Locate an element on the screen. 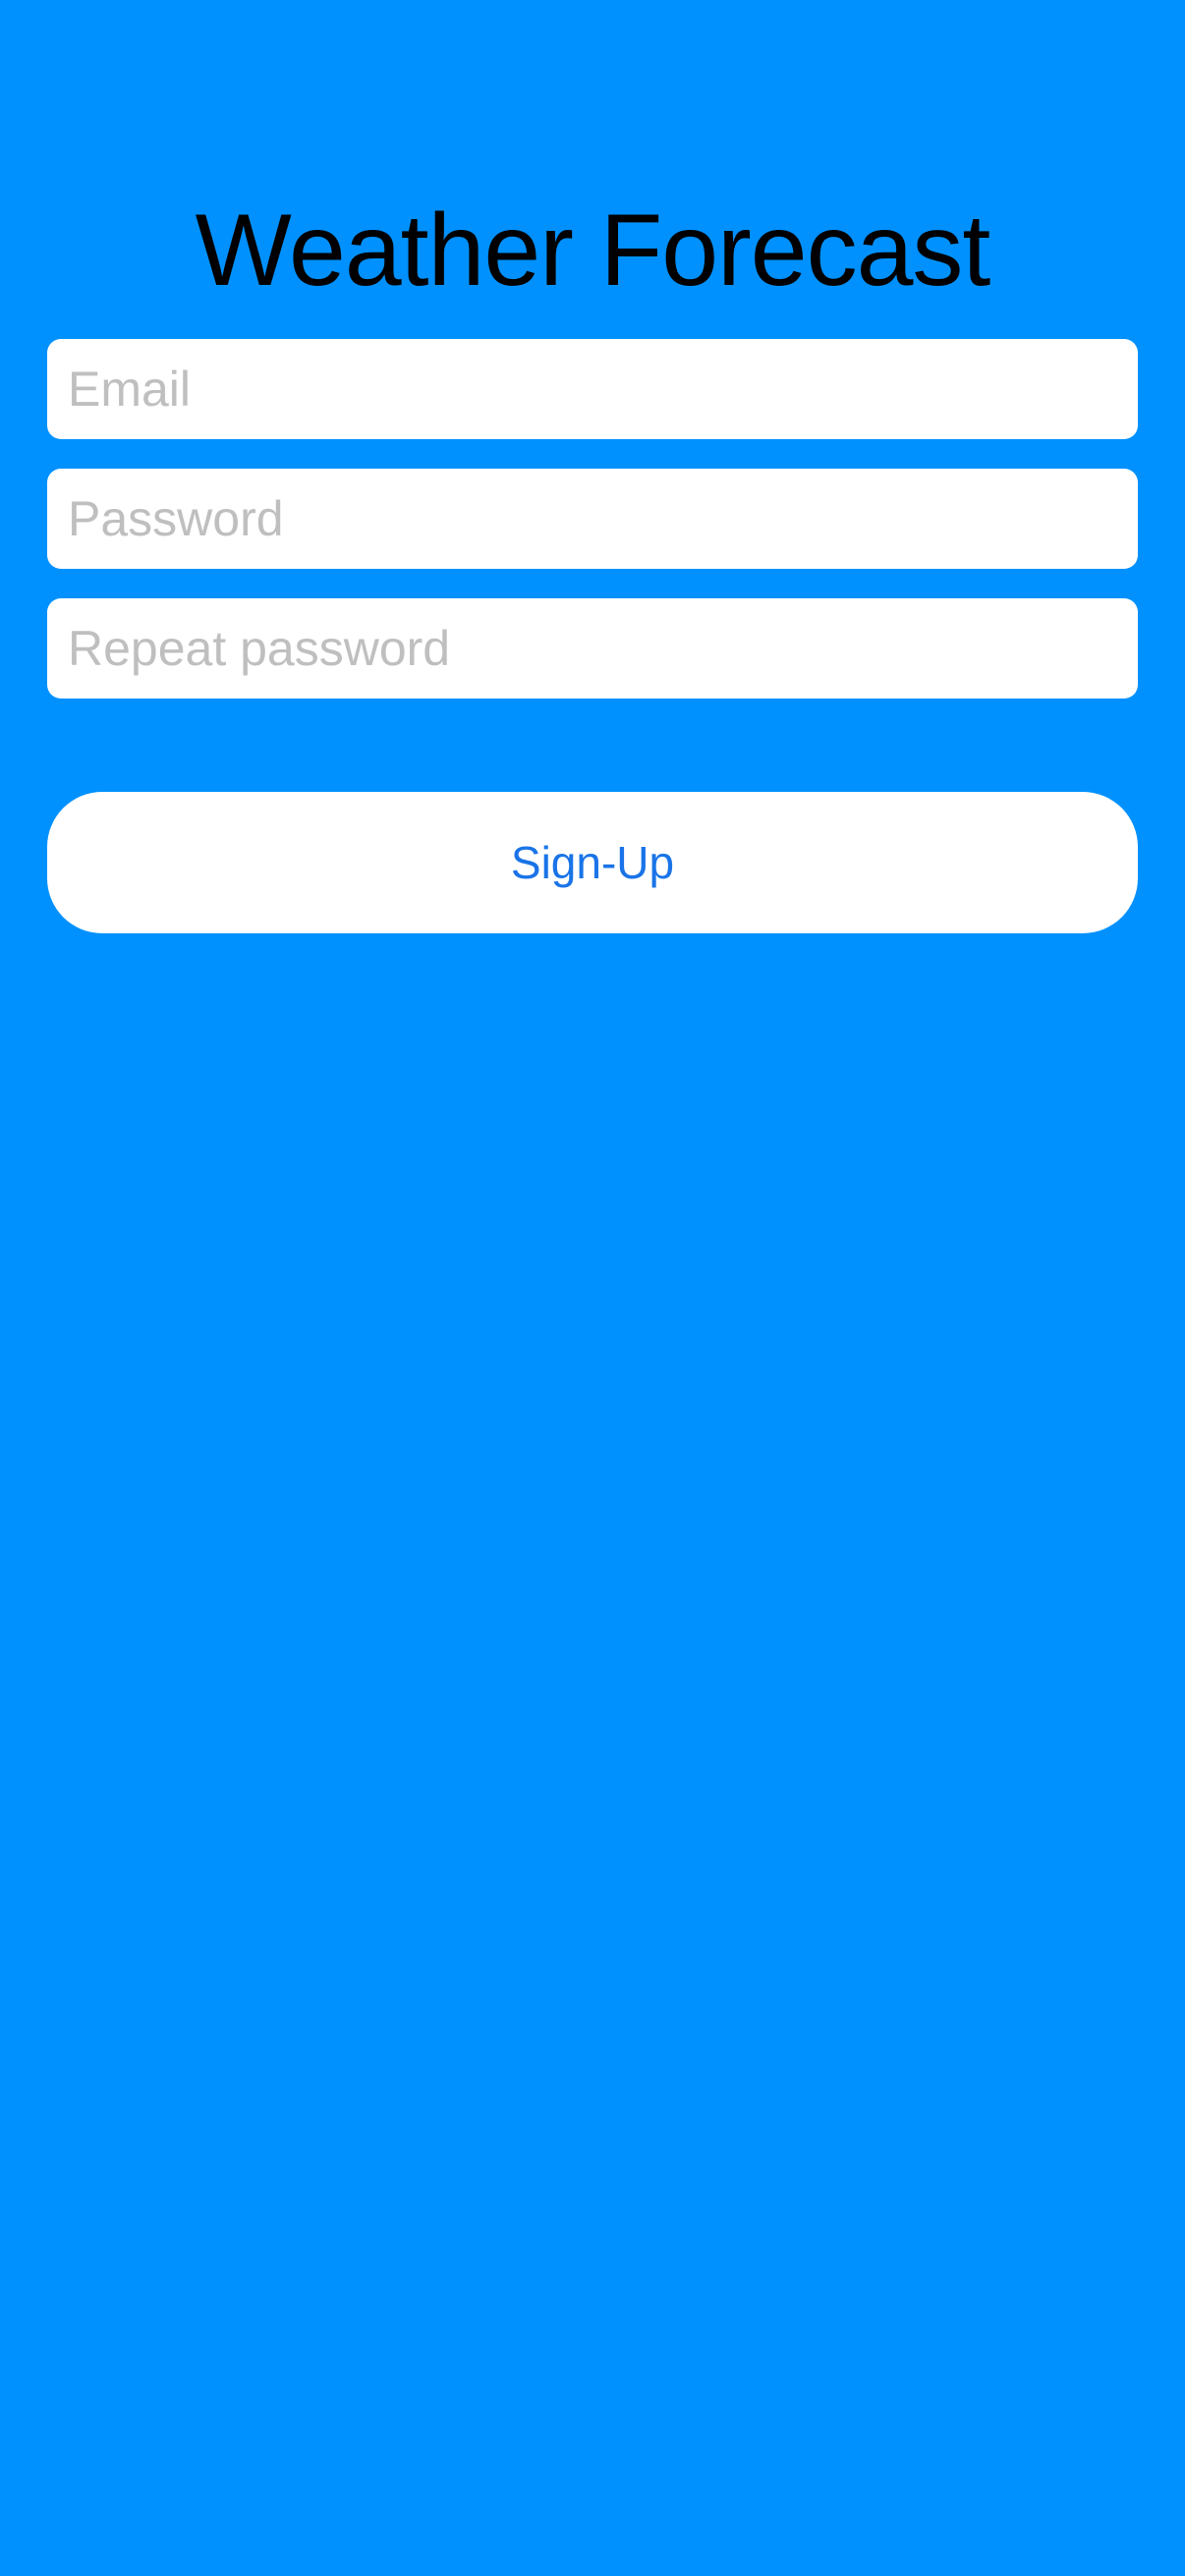 The width and height of the screenshot is (1185, 2576). repeat-password-field is located at coordinates (592, 648).